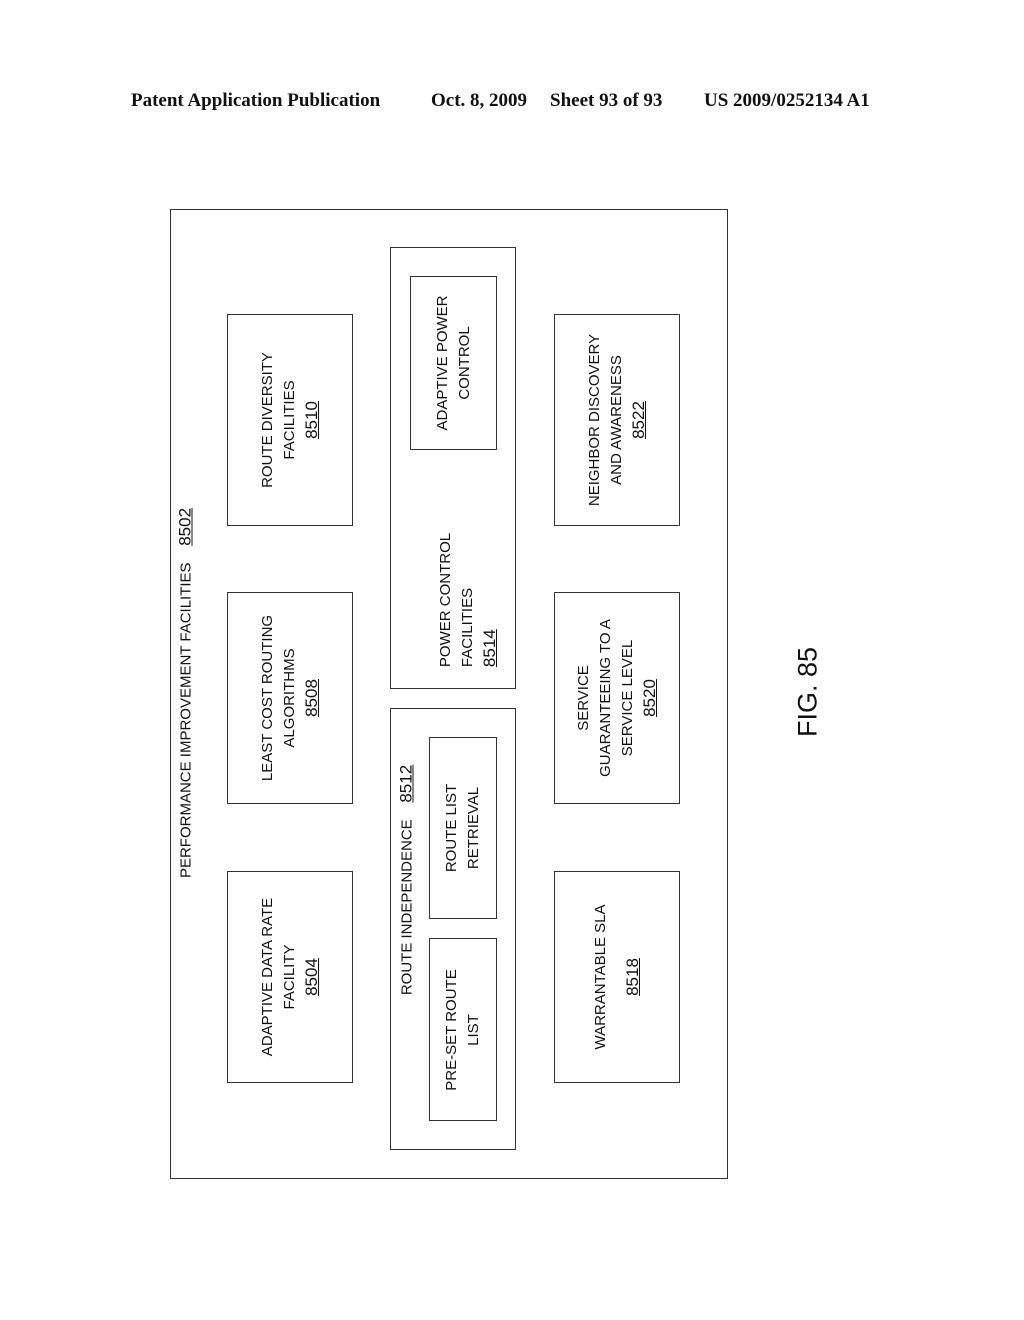 This screenshot has width=1024, height=1320. What do you see at coordinates (489, 648) in the screenshot?
I see `power-control-ref: 8514` at bounding box center [489, 648].